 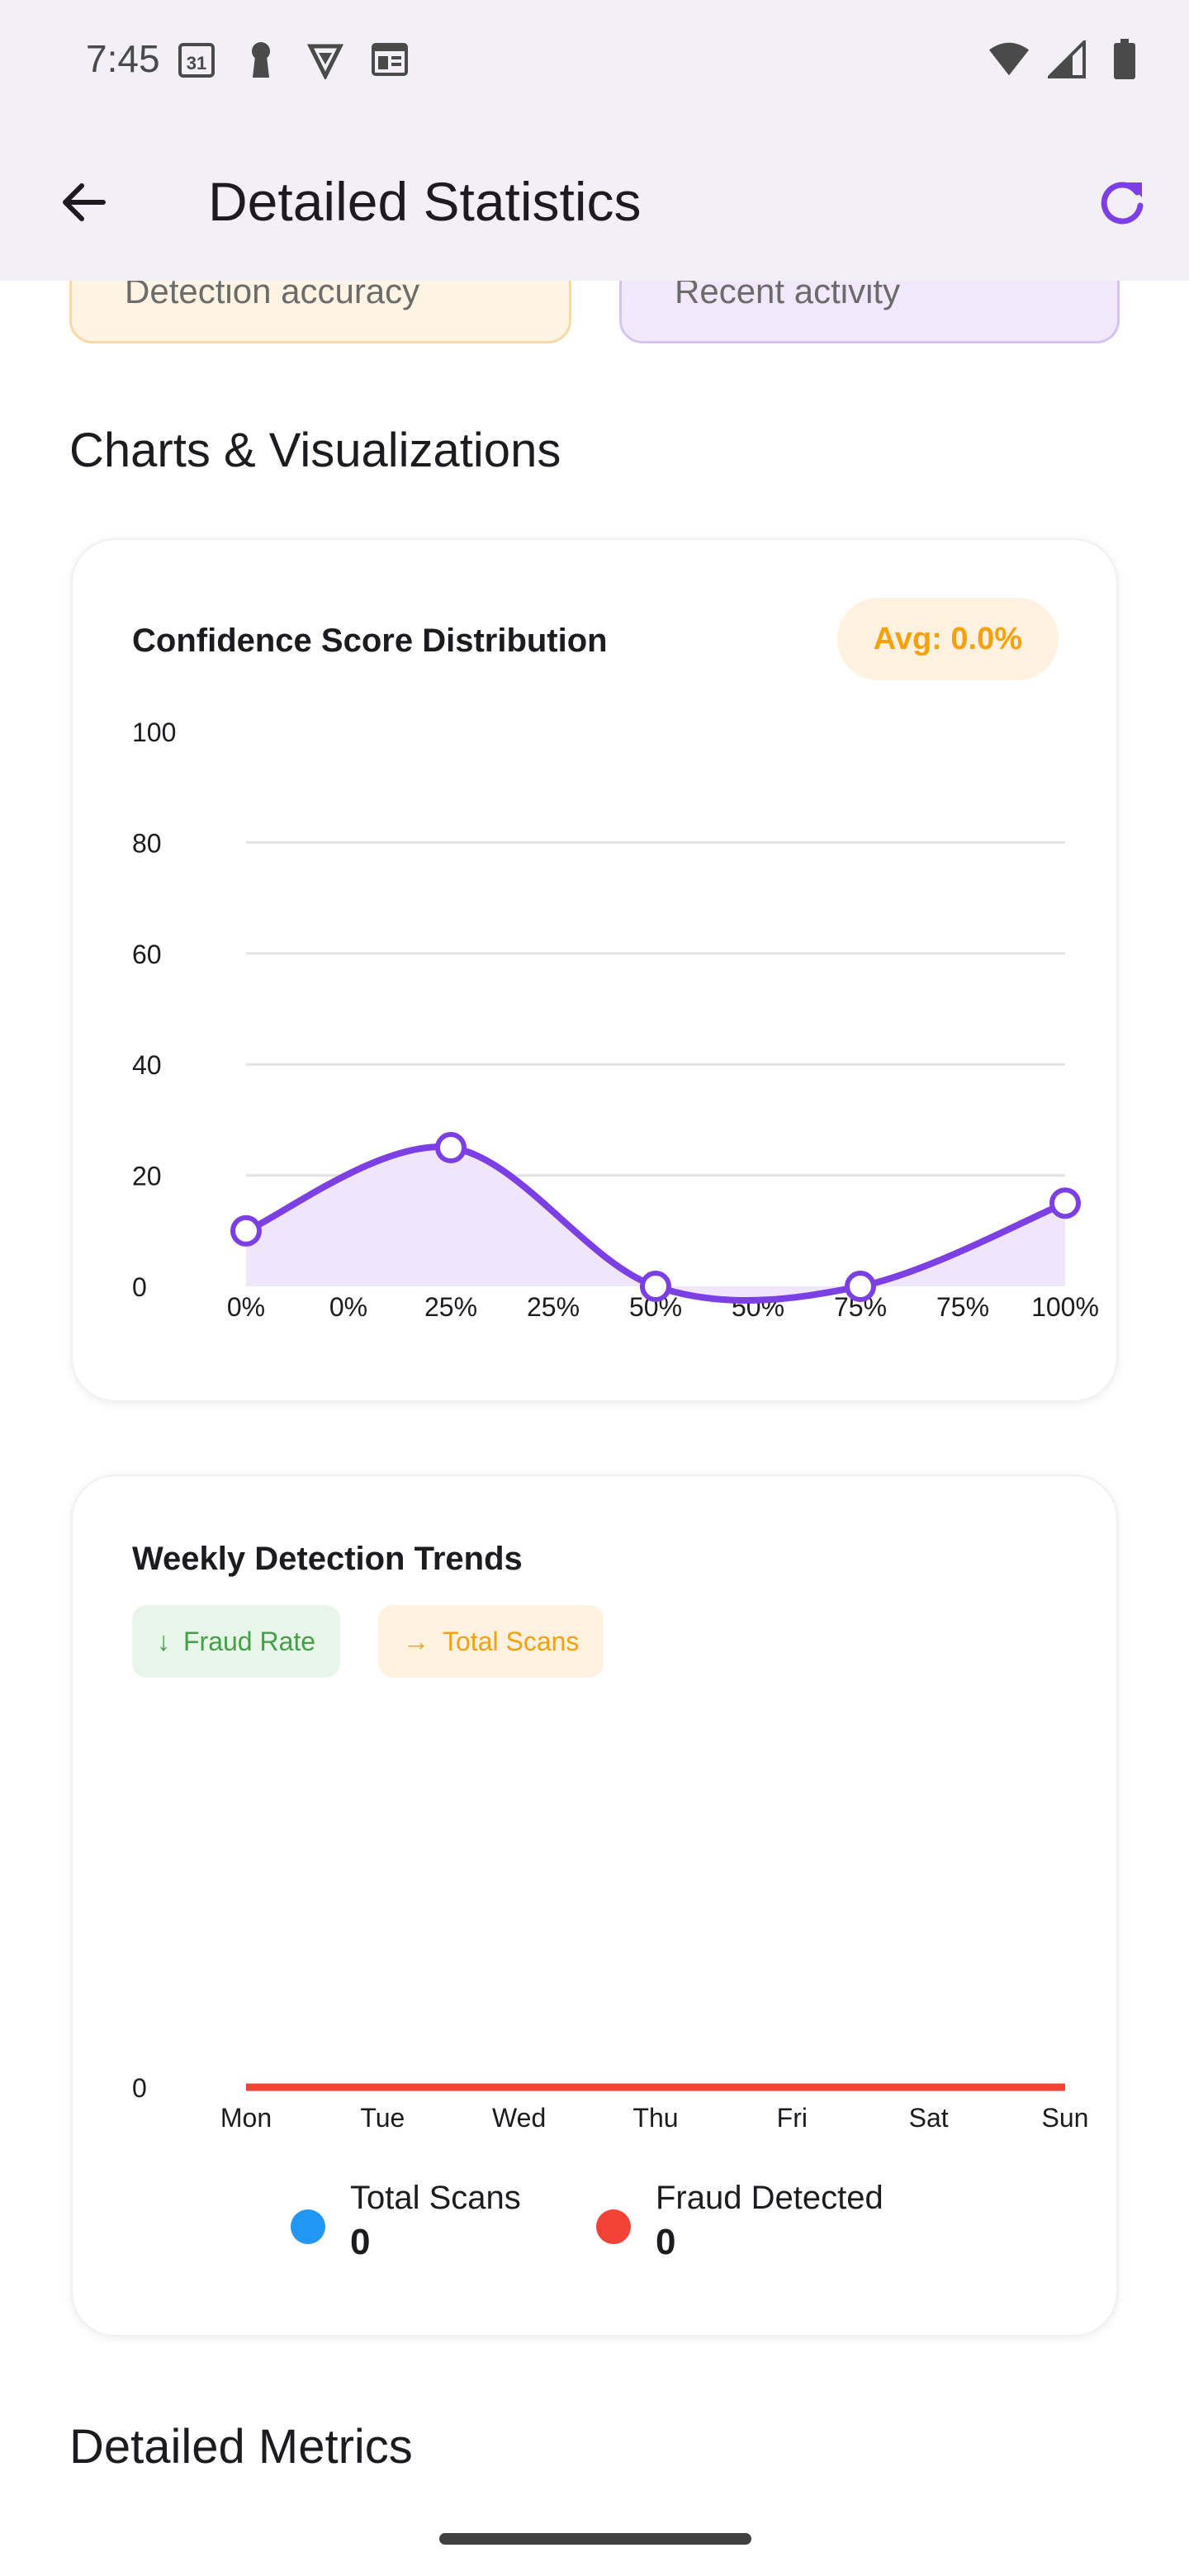 I want to click on weekly-legend: Total Scans 0 Fraud Detected 0, so click(x=594, y=2229).